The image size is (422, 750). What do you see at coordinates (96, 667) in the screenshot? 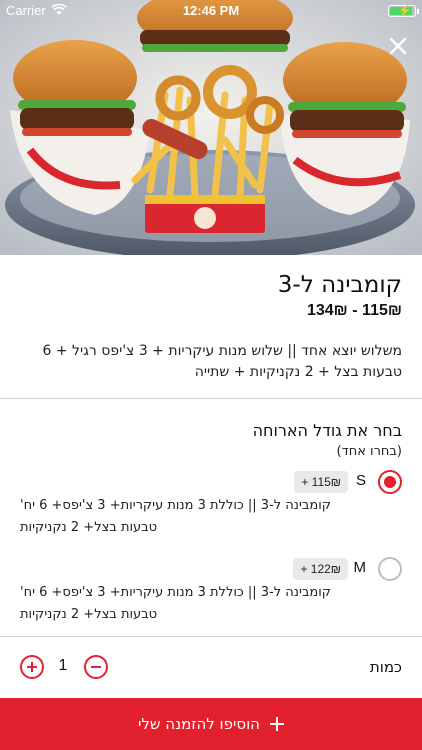
I see `minus-circle-icon` at bounding box center [96, 667].